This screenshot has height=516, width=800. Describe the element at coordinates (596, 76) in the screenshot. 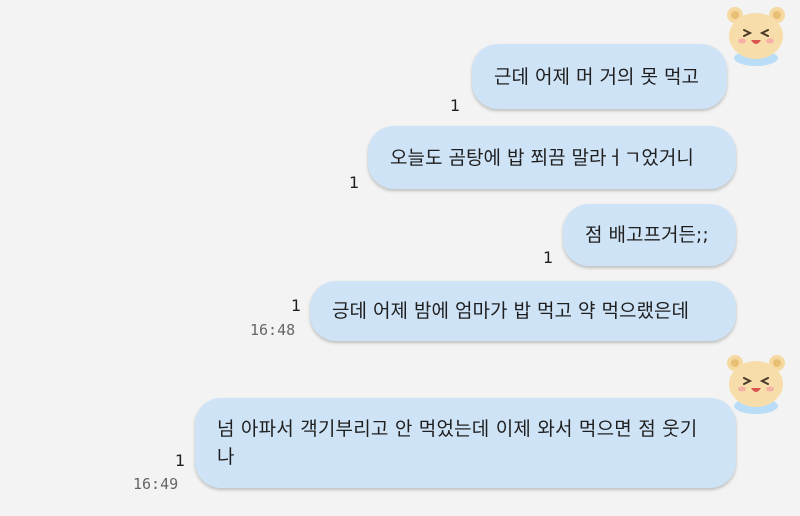

I see `message-text: 근데 어제 머 거의 못 먹고` at that location.